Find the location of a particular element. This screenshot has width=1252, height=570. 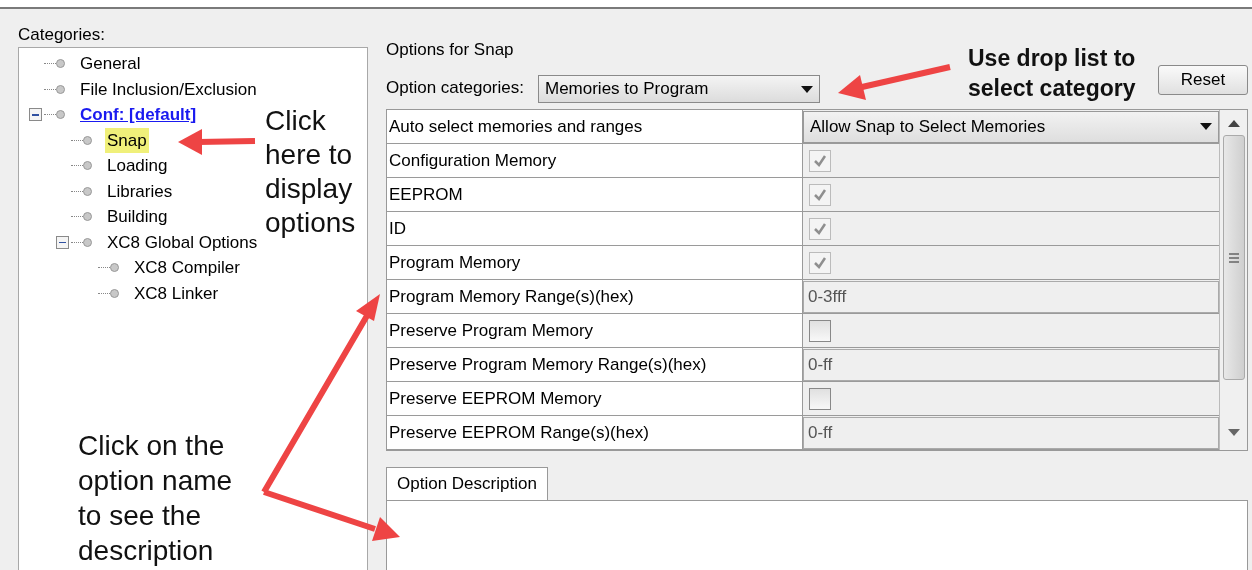

tree-item: Libraries is located at coordinates (140, 191).